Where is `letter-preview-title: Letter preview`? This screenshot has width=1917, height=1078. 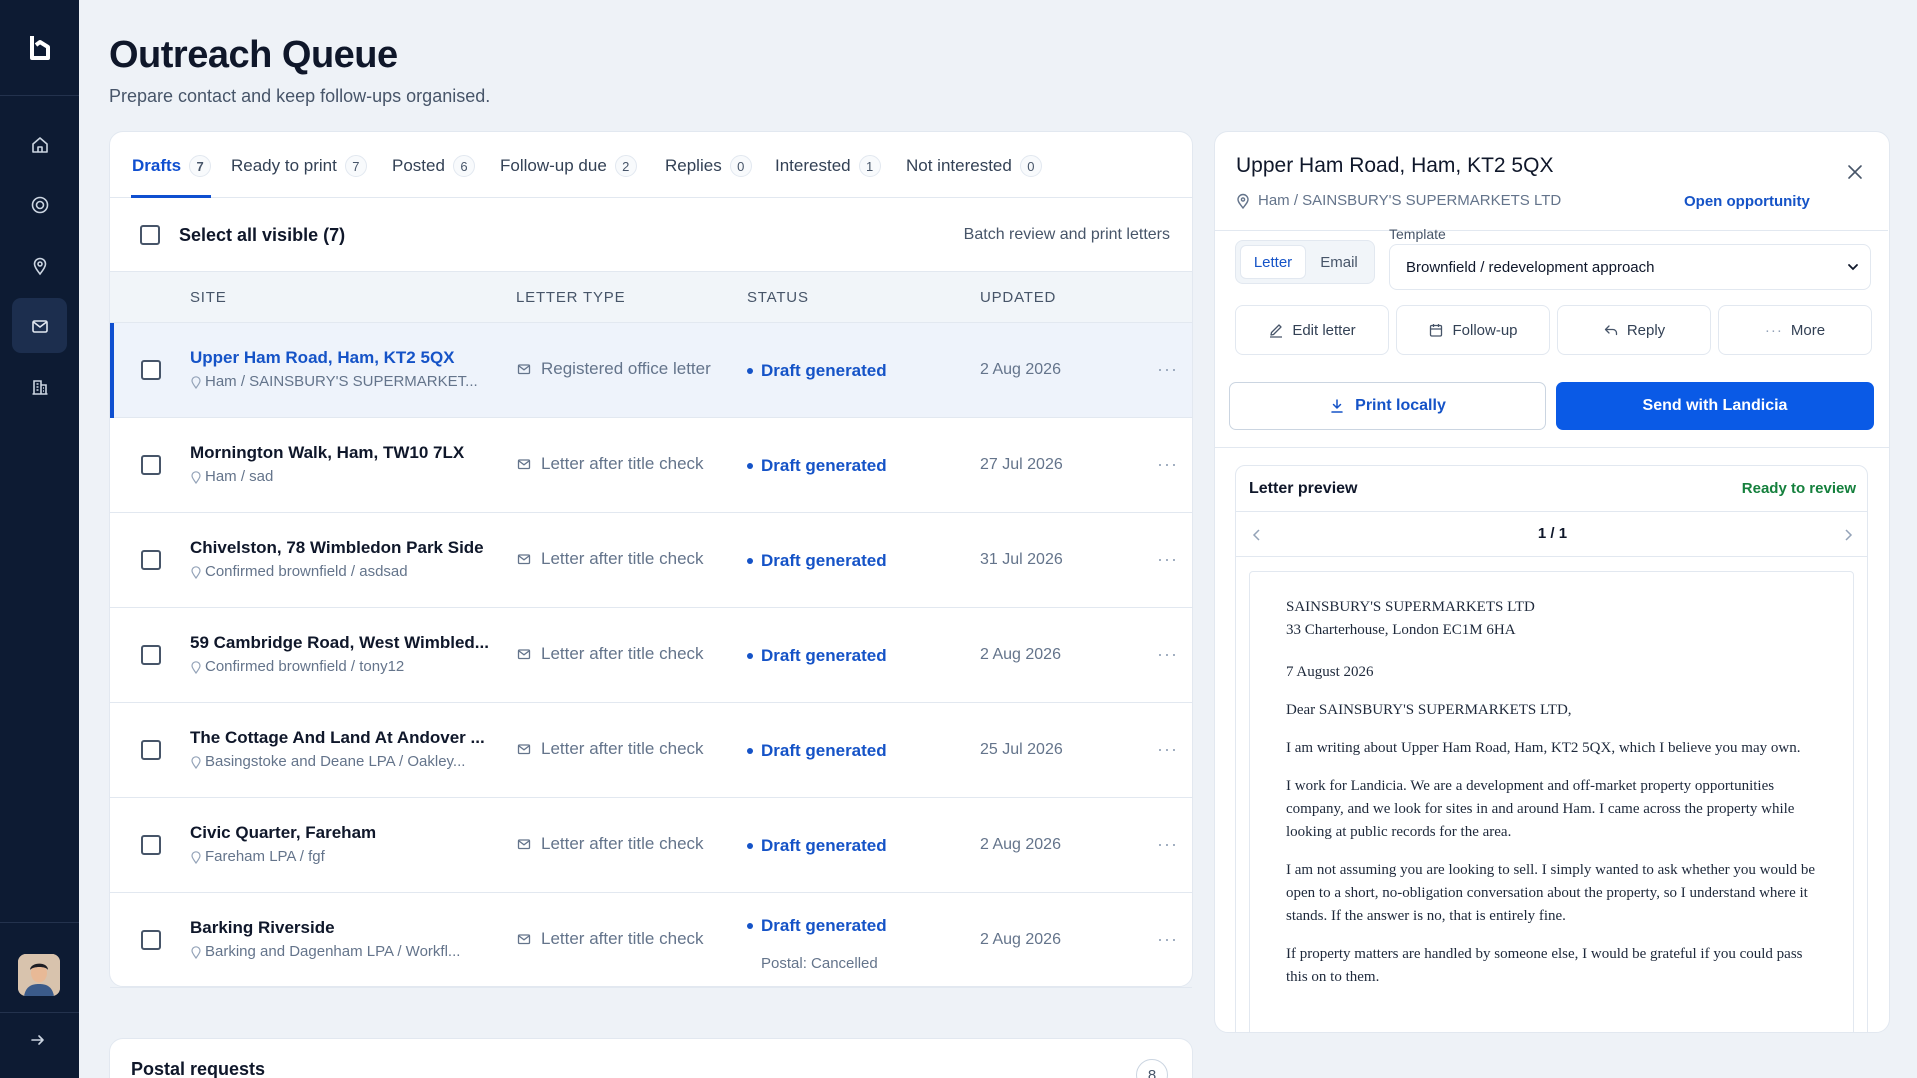
letter-preview-title: Letter preview is located at coordinates (1303, 488).